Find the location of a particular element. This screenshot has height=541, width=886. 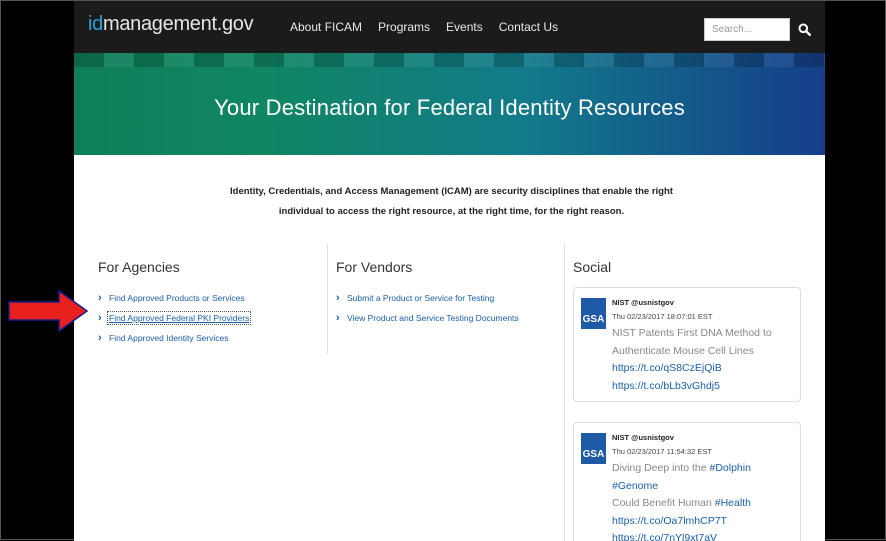

tweet-text-part: Diving Deep into the is located at coordinates (661, 468).